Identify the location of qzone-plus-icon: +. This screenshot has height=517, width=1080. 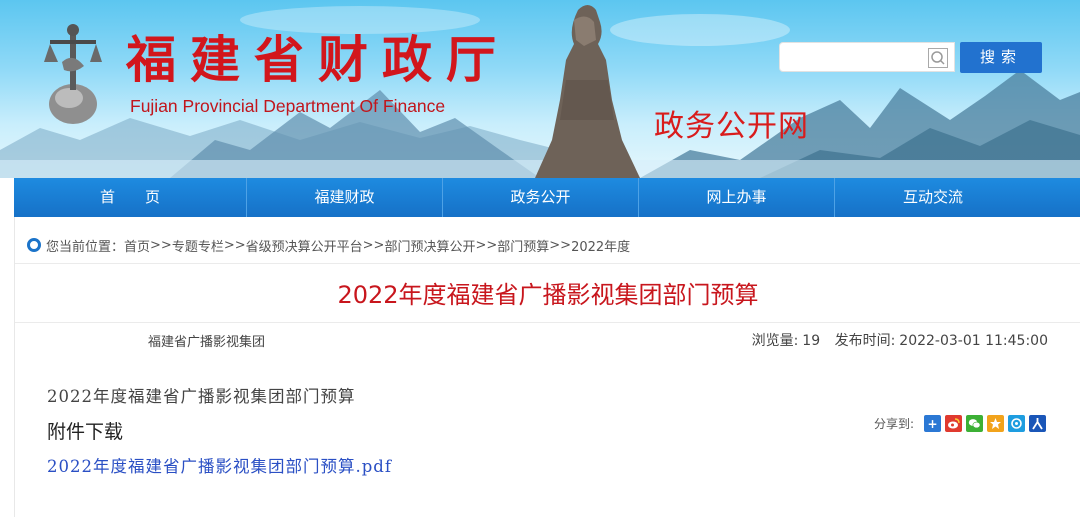
(932, 423).